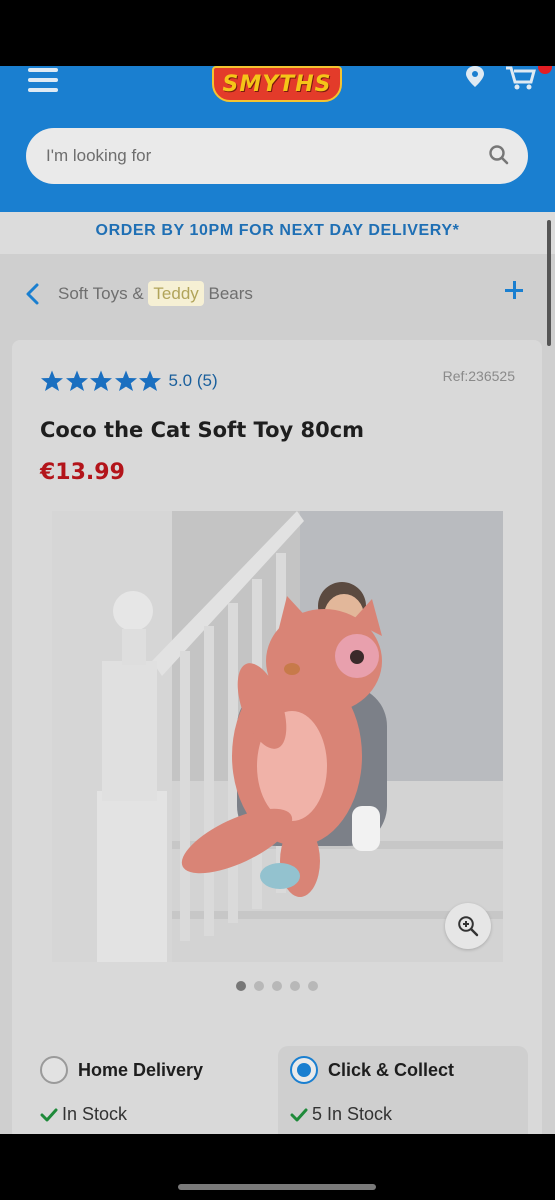 The image size is (555, 1200). Describe the element at coordinates (277, 293) in the screenshot. I see `breadcrumb: Soft Toys & Teddy Bears` at that location.